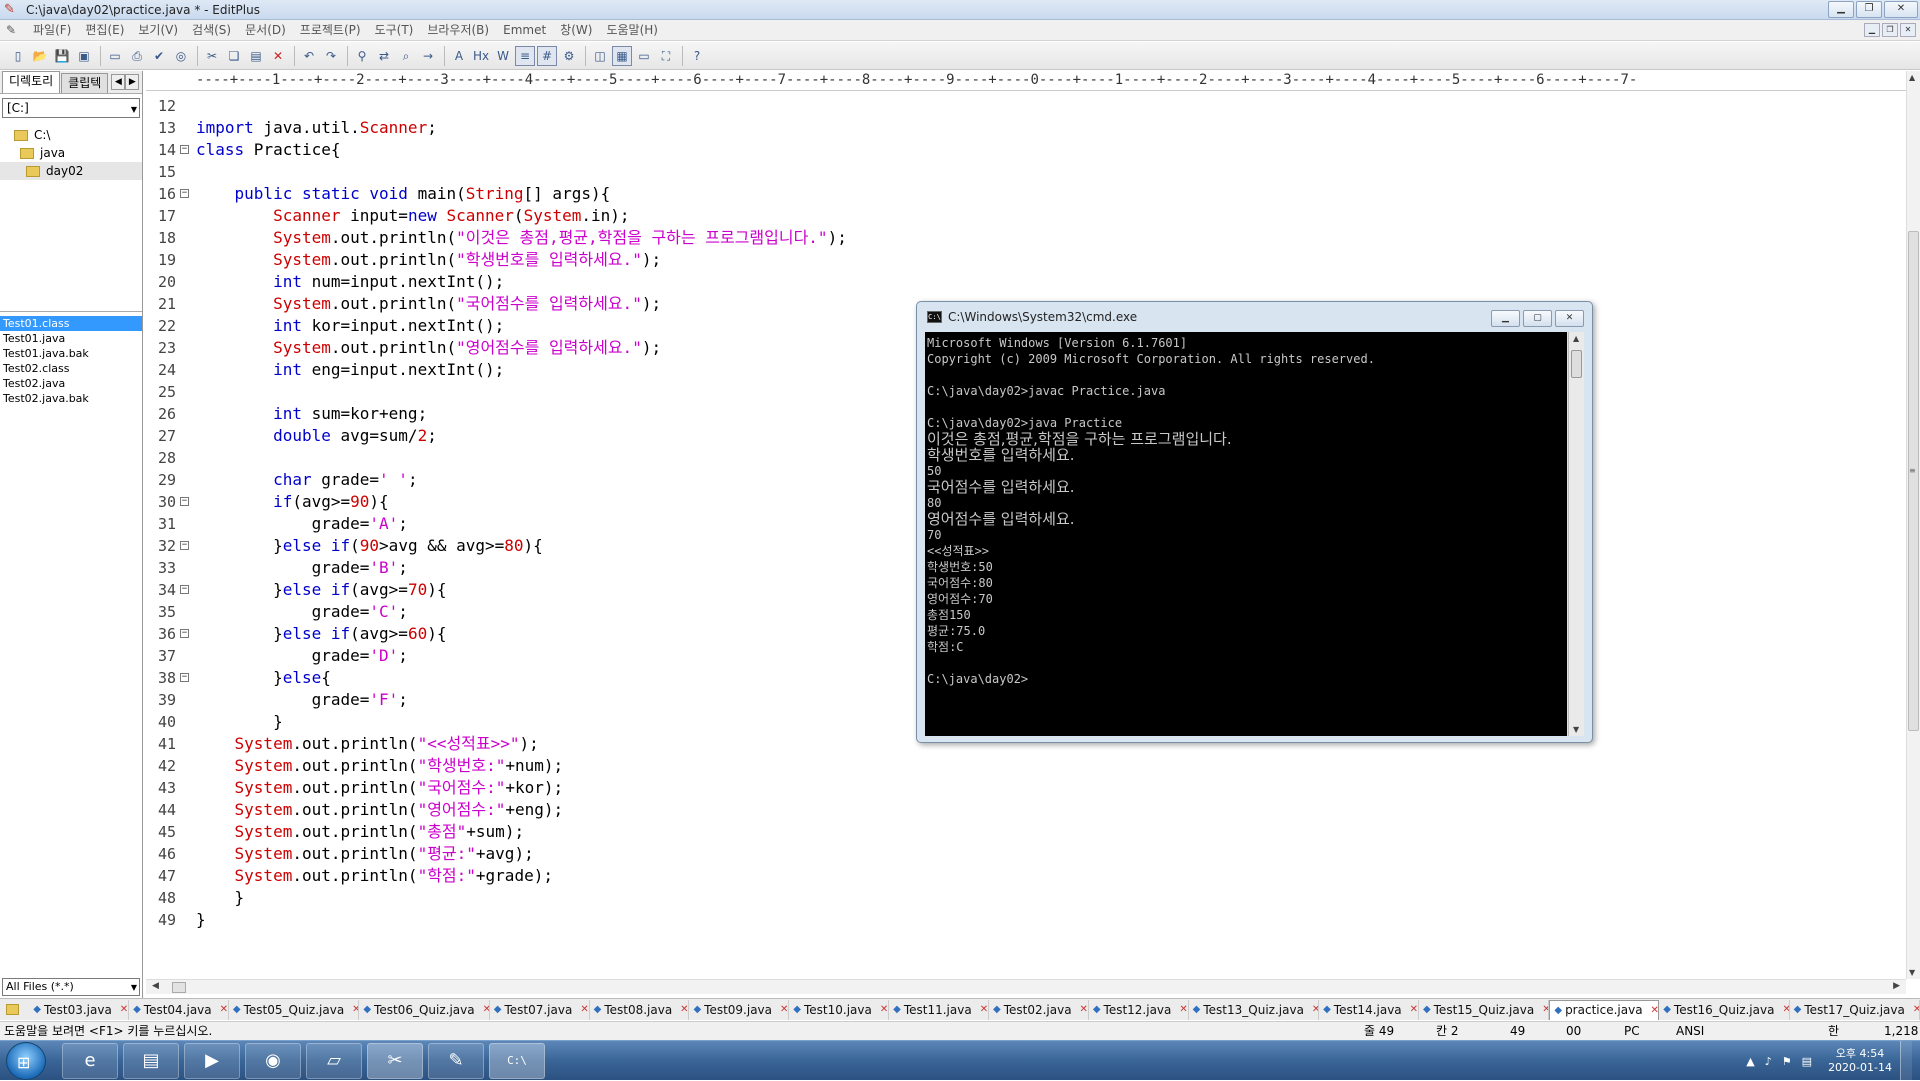 The width and height of the screenshot is (1920, 1081). I want to click on word-wrap-icon: W, so click(503, 56).